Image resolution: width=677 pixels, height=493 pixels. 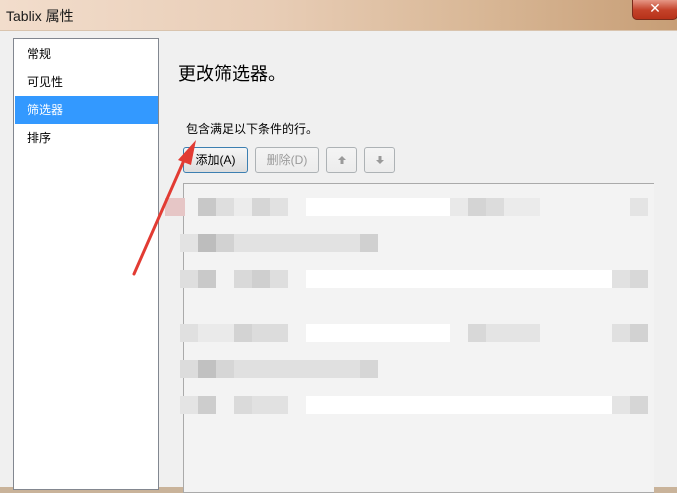 I want to click on move-up-button, so click(x=341, y=160).